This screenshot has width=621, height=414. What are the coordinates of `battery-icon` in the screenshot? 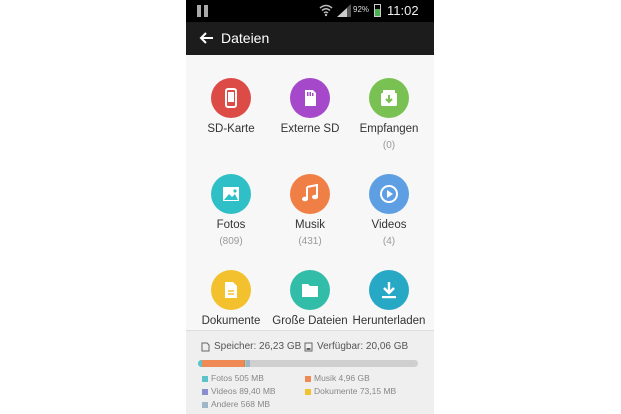 It's located at (377, 10).